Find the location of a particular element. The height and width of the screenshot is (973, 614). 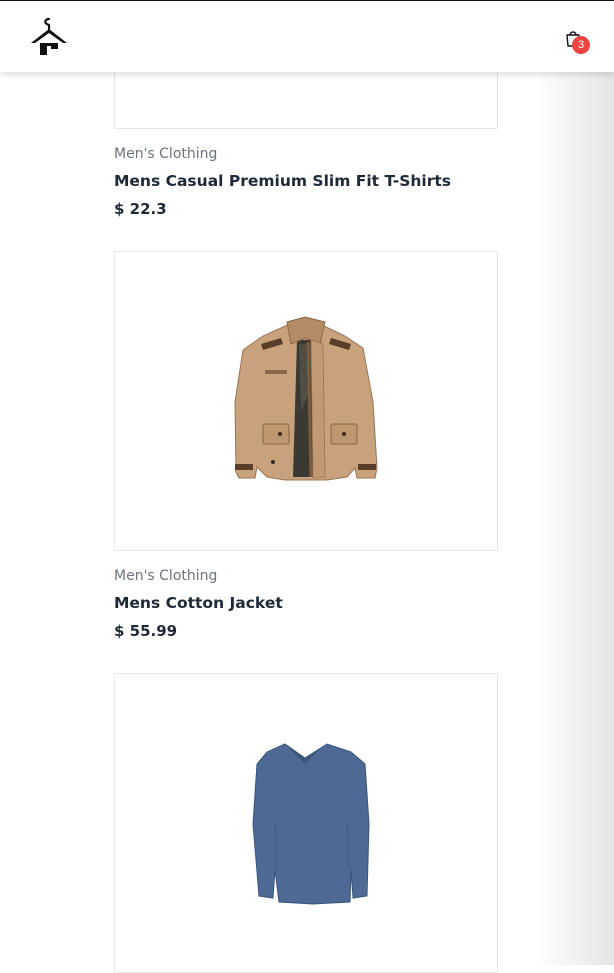

product-price: $ 22.3 is located at coordinates (140, 209).